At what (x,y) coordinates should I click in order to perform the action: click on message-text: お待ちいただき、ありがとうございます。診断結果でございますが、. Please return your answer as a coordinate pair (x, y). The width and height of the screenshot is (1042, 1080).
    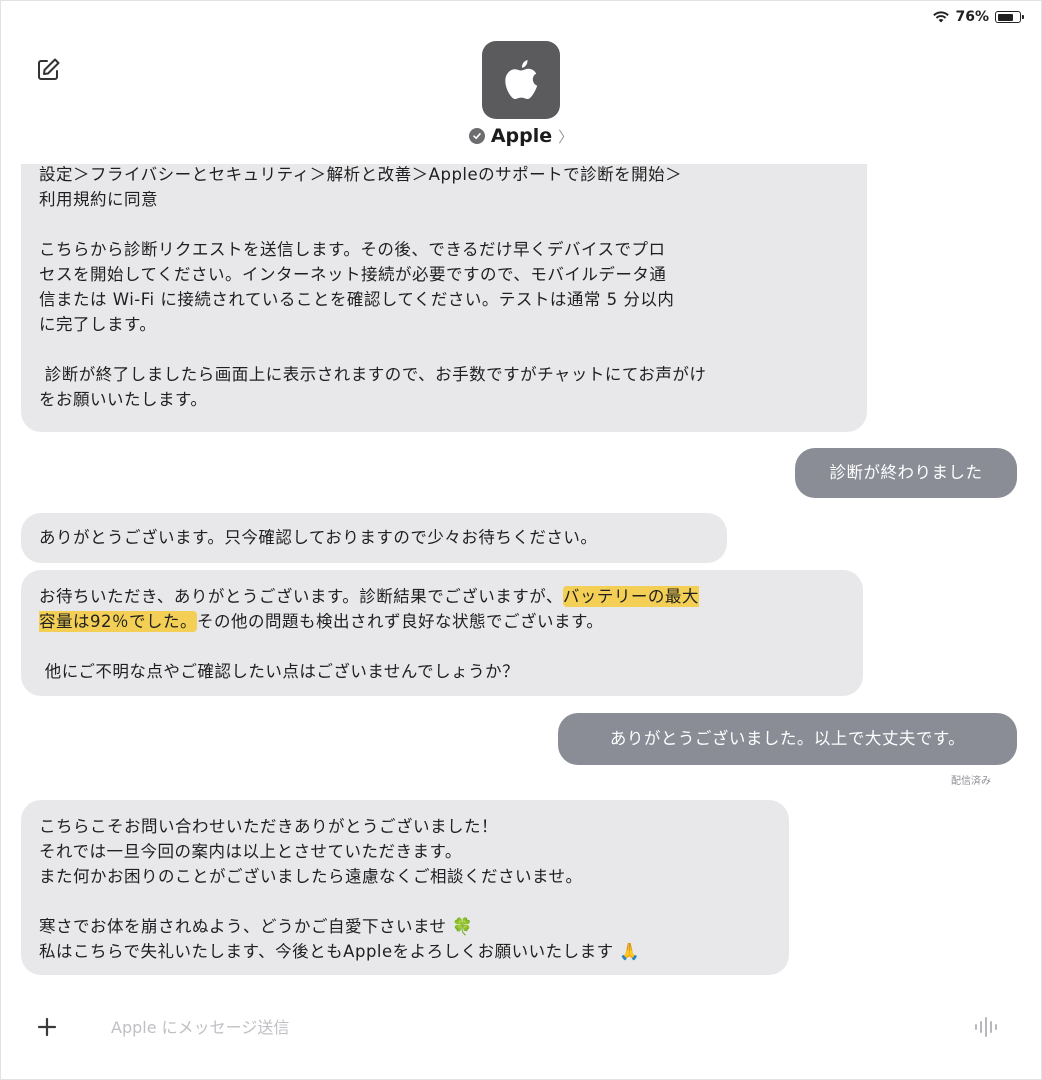
    Looking at the image, I should click on (301, 596).